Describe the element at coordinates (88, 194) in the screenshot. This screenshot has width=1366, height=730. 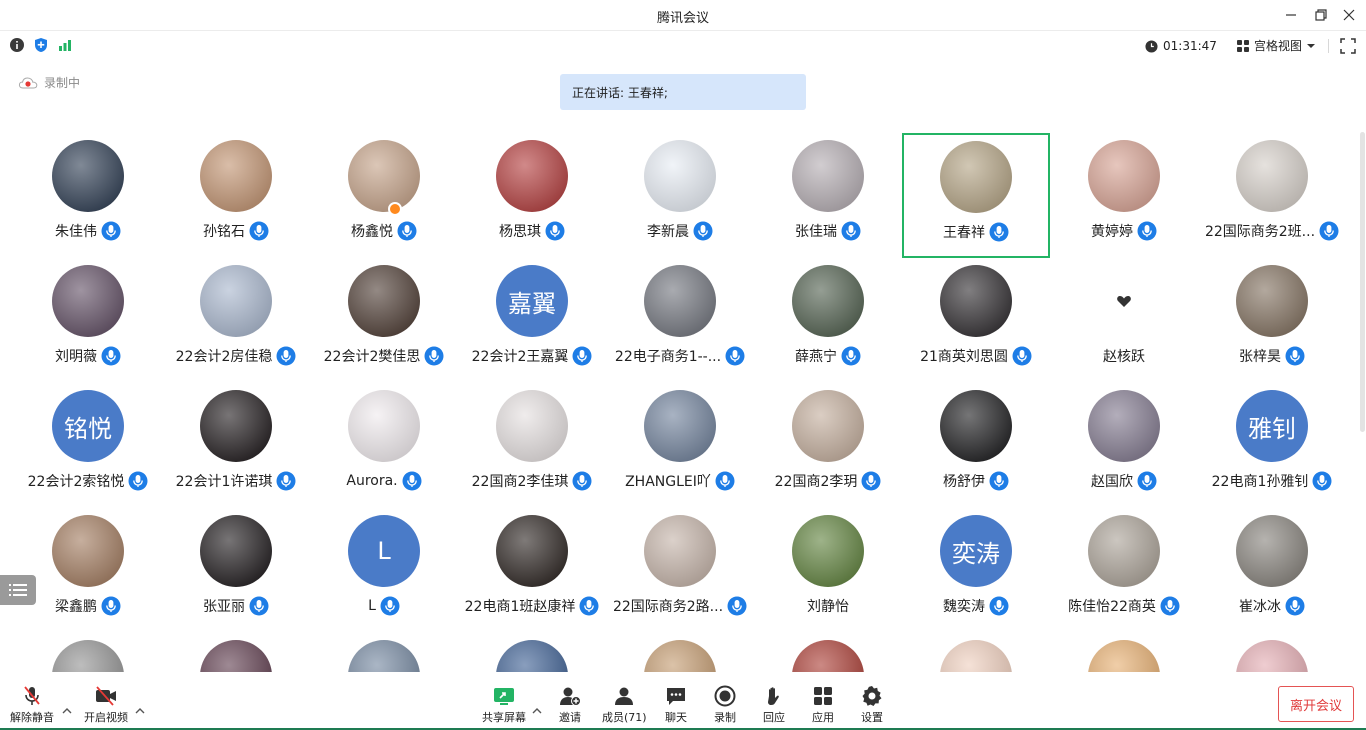
I see `participant-tile: 朱佳伟` at that location.